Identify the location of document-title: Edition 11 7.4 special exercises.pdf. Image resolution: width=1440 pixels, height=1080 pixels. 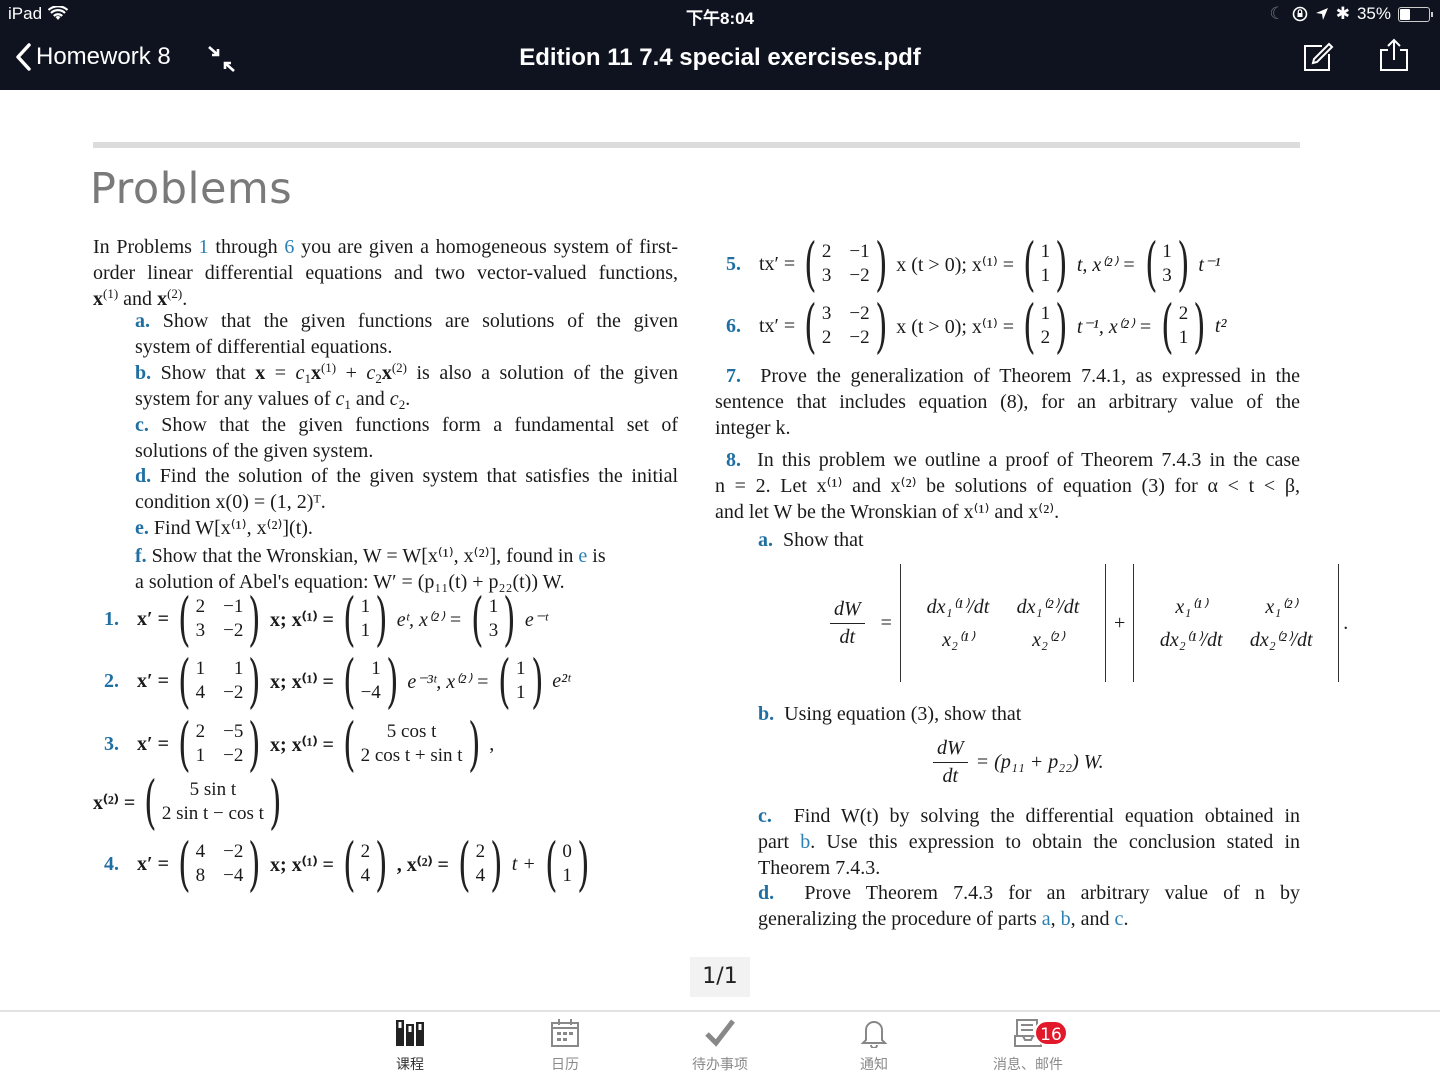
(720, 57).